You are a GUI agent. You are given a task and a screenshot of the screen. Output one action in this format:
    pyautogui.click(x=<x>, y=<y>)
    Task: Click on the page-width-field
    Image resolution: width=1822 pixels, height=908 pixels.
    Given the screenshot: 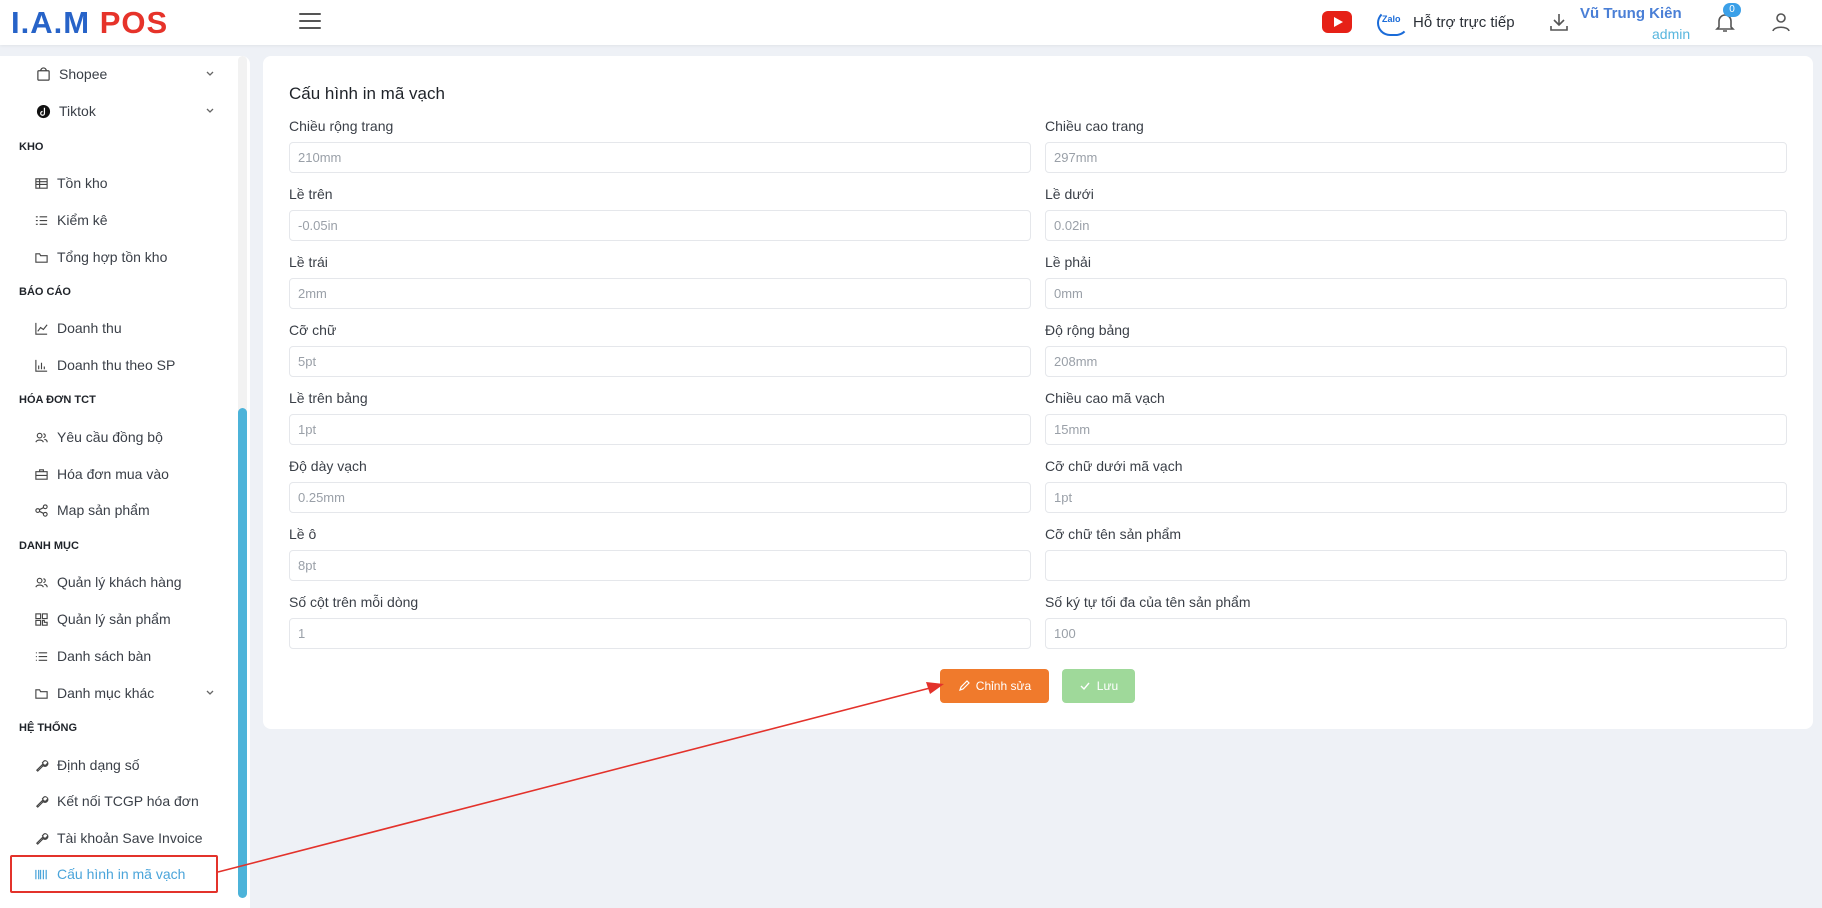 What is the action you would take?
    pyautogui.click(x=660, y=157)
    